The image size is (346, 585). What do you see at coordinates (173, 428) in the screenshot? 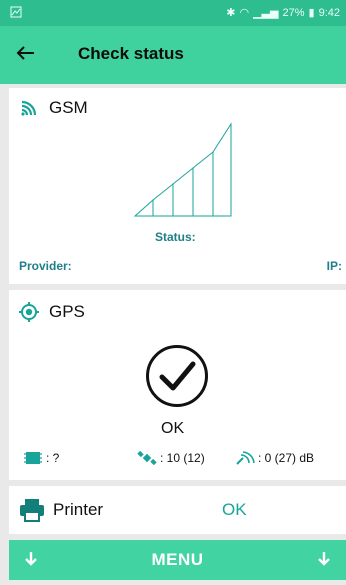
I see `gps-state: OK` at bounding box center [173, 428].